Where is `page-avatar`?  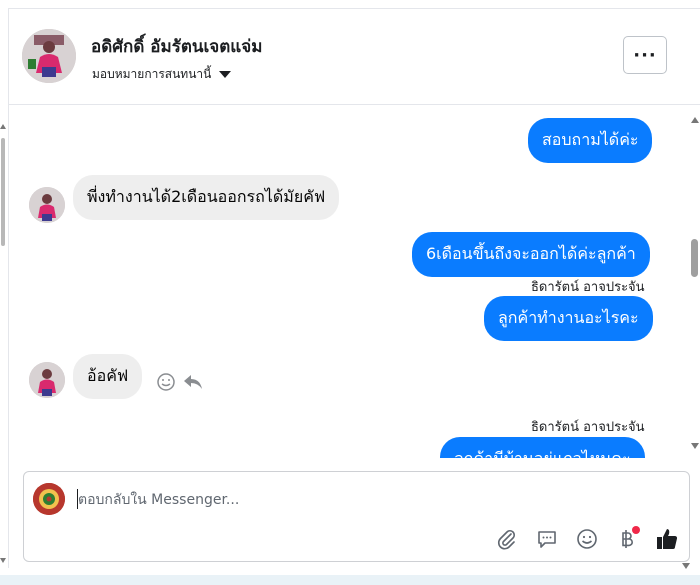
page-avatar is located at coordinates (49, 499).